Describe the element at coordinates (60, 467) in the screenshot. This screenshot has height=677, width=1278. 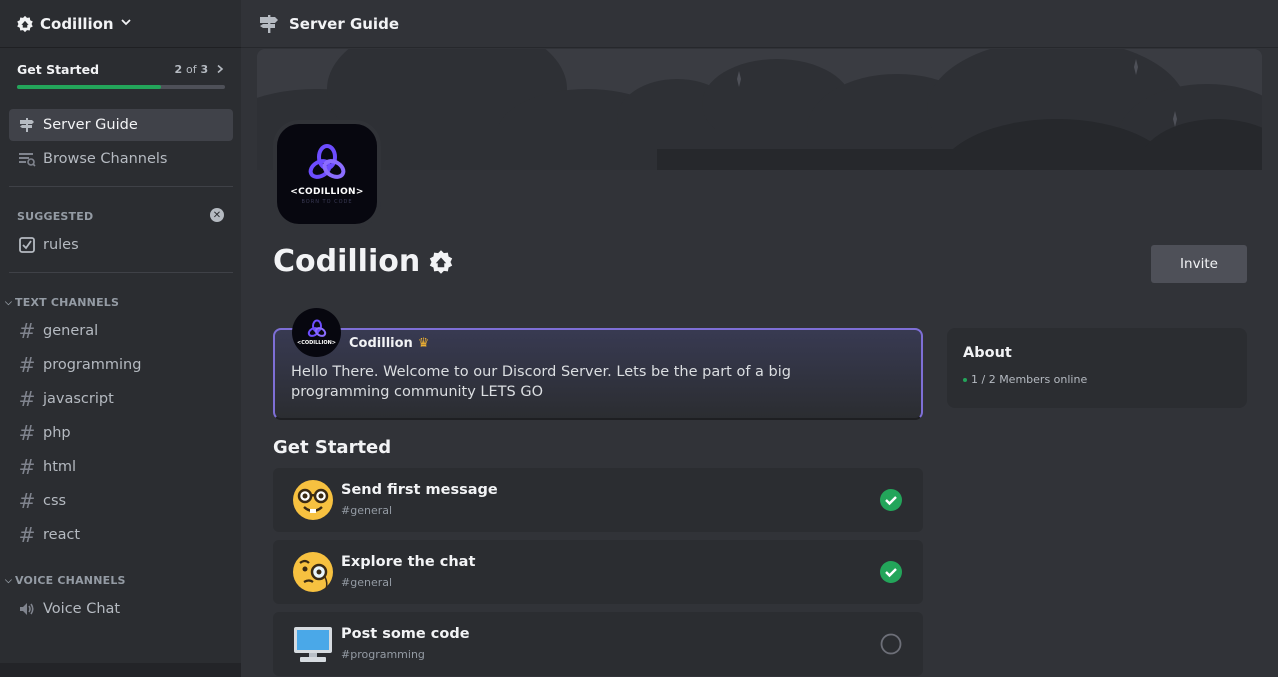
I see `channel-label: html` at that location.